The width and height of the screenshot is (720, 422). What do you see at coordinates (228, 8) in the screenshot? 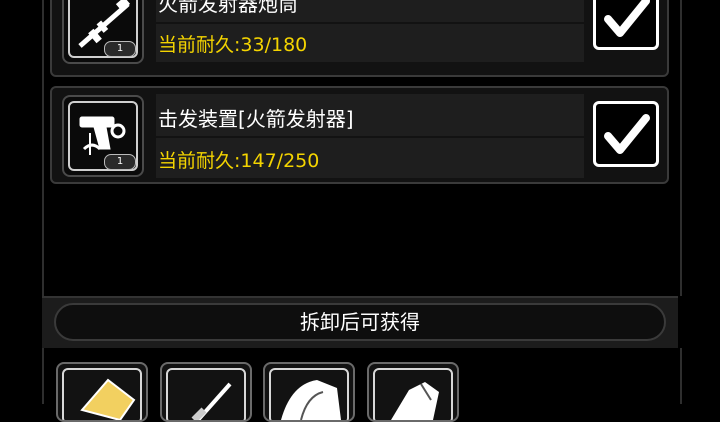
I see `item-name: 火箭发射器炮筒` at bounding box center [228, 8].